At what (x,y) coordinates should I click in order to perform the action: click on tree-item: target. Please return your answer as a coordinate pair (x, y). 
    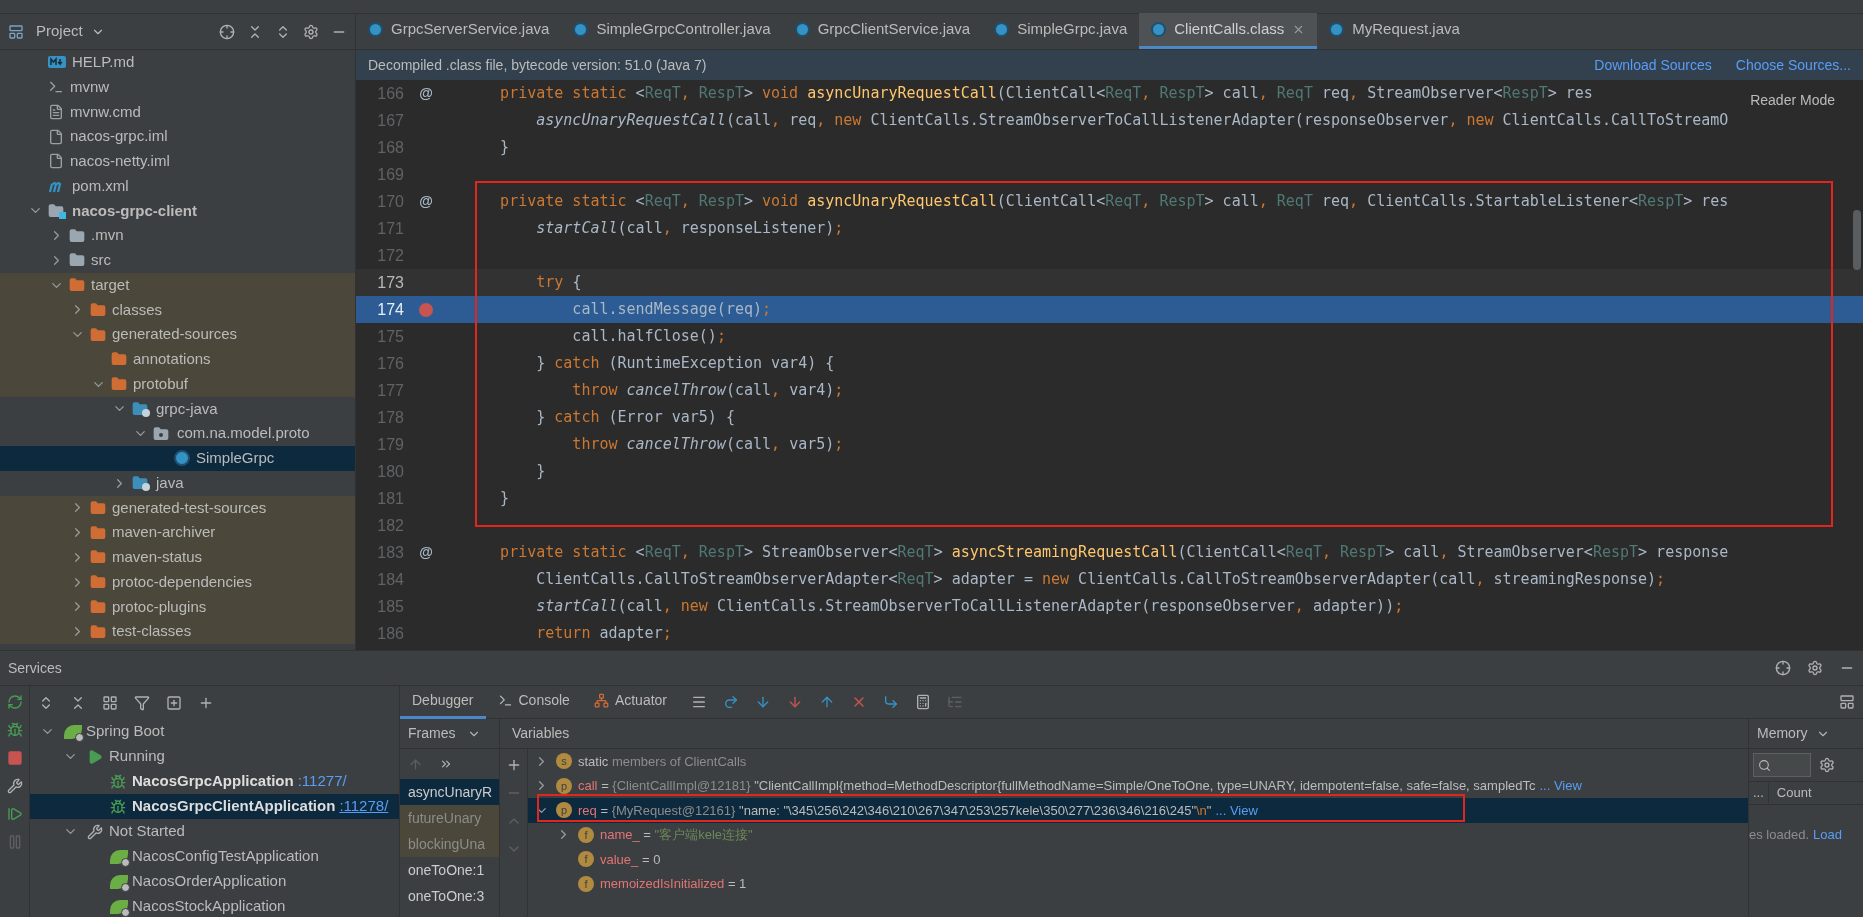
    Looking at the image, I should click on (177, 285).